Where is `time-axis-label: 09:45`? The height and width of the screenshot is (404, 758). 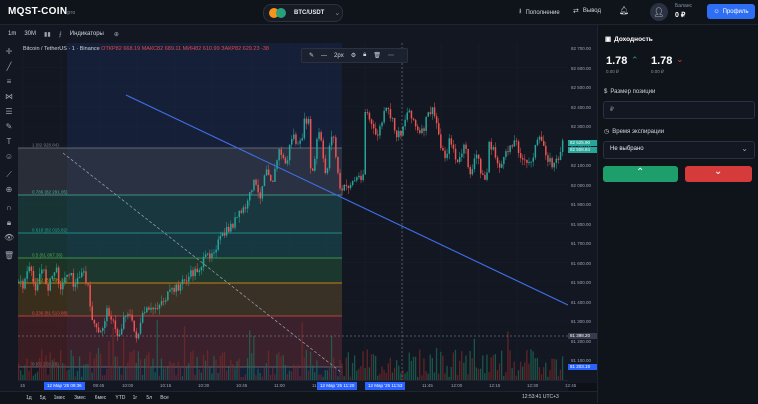 time-axis-label: 09:45 is located at coordinates (99, 385).